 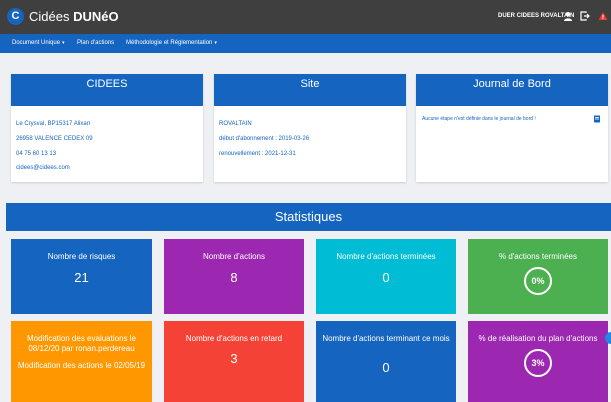 I want to click on book-icon, so click(x=597, y=119).